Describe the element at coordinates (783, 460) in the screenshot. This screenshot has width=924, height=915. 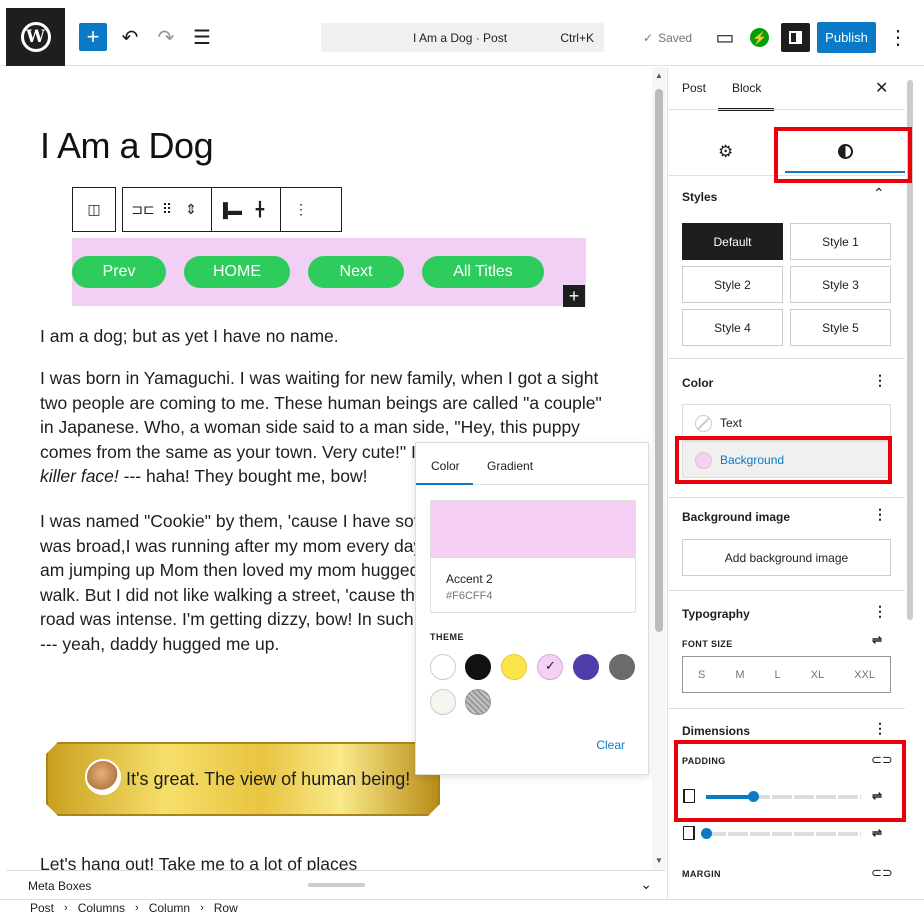
I see `highlight-background-item` at that location.